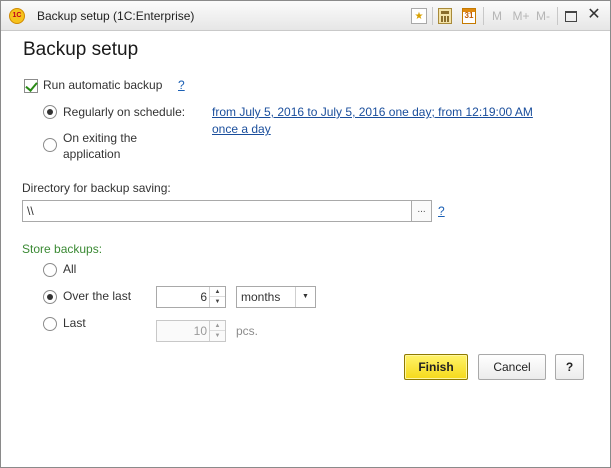 The width and height of the screenshot is (611, 468). Describe the element at coordinates (50, 112) in the screenshot. I see `regularly-radio` at that location.